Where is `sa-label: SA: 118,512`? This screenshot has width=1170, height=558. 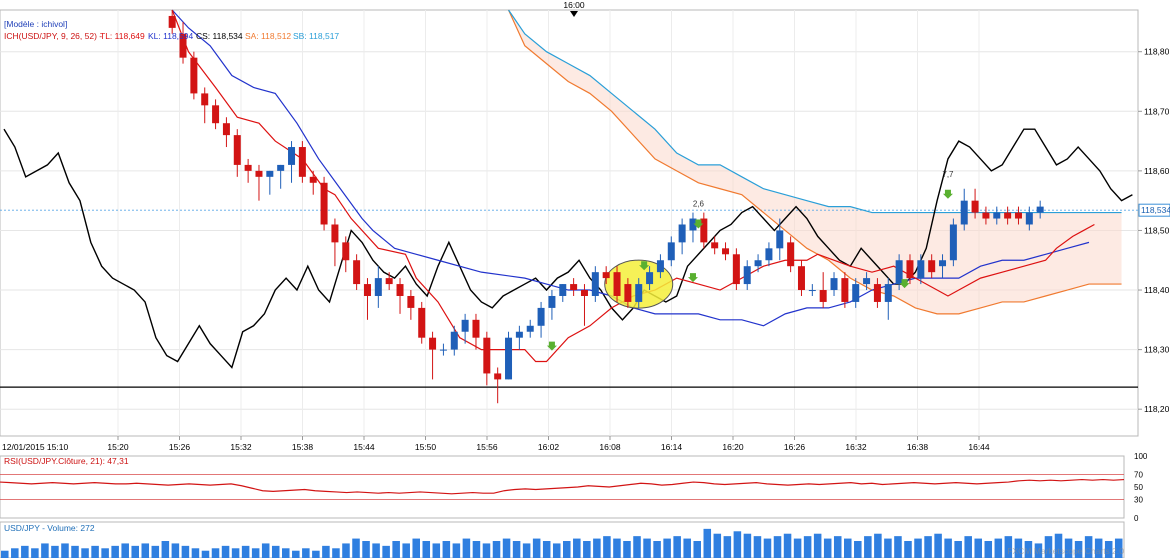 sa-label: SA: 118,512 is located at coordinates (268, 36).